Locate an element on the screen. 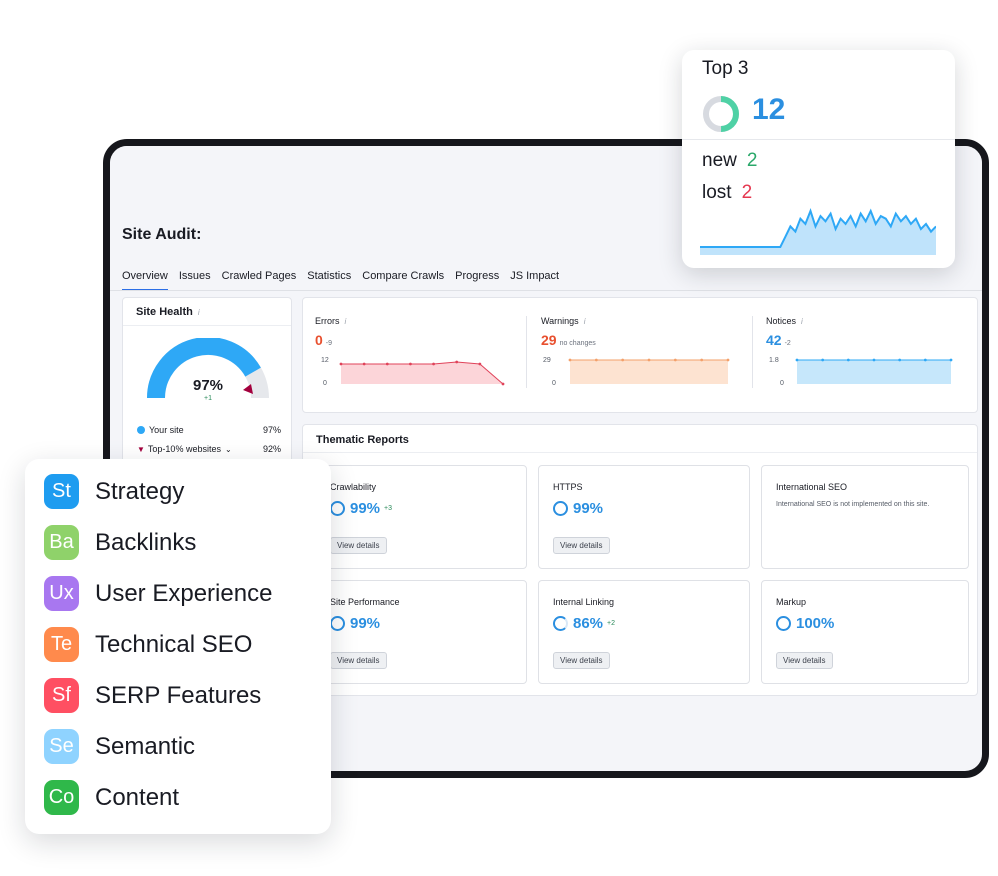  chevron-down-icon: ⌄ is located at coordinates (228, 449).